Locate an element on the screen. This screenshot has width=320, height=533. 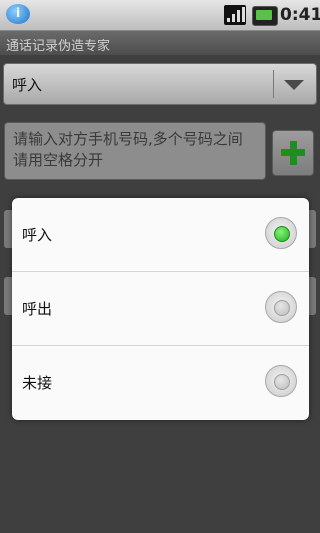
option-outgoing: 呼出 is located at coordinates (160, 308).